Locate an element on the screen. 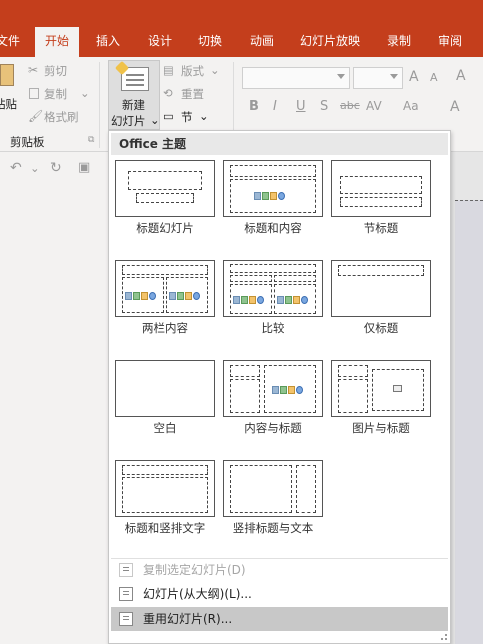 Image resolution: width=483 pixels, height=644 pixels. grow-font-button: A is located at coordinates (414, 77).